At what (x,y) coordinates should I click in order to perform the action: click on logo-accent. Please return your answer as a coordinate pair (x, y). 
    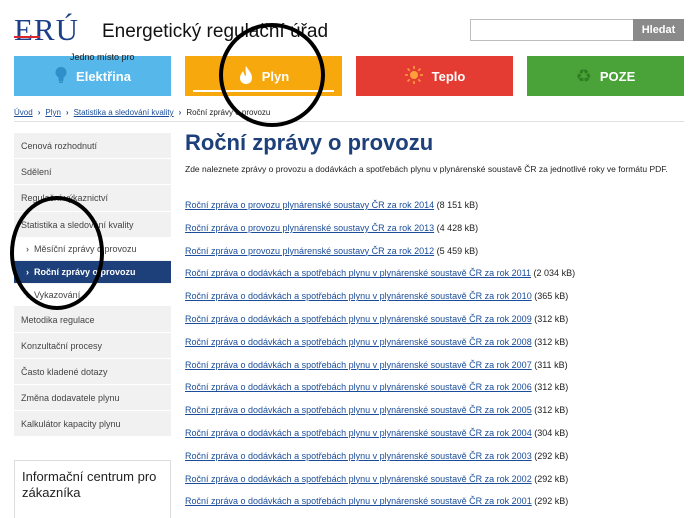
    Looking at the image, I should click on (27, 37).